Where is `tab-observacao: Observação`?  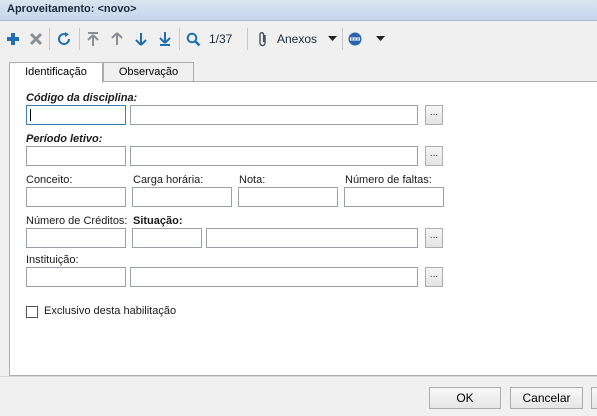
tab-observacao: Observação is located at coordinates (148, 72).